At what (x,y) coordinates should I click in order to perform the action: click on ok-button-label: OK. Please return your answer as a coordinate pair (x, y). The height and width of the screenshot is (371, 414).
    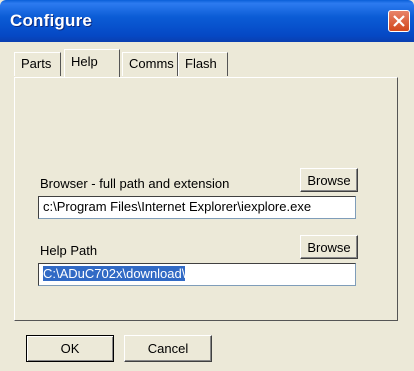
    Looking at the image, I should click on (70, 348).